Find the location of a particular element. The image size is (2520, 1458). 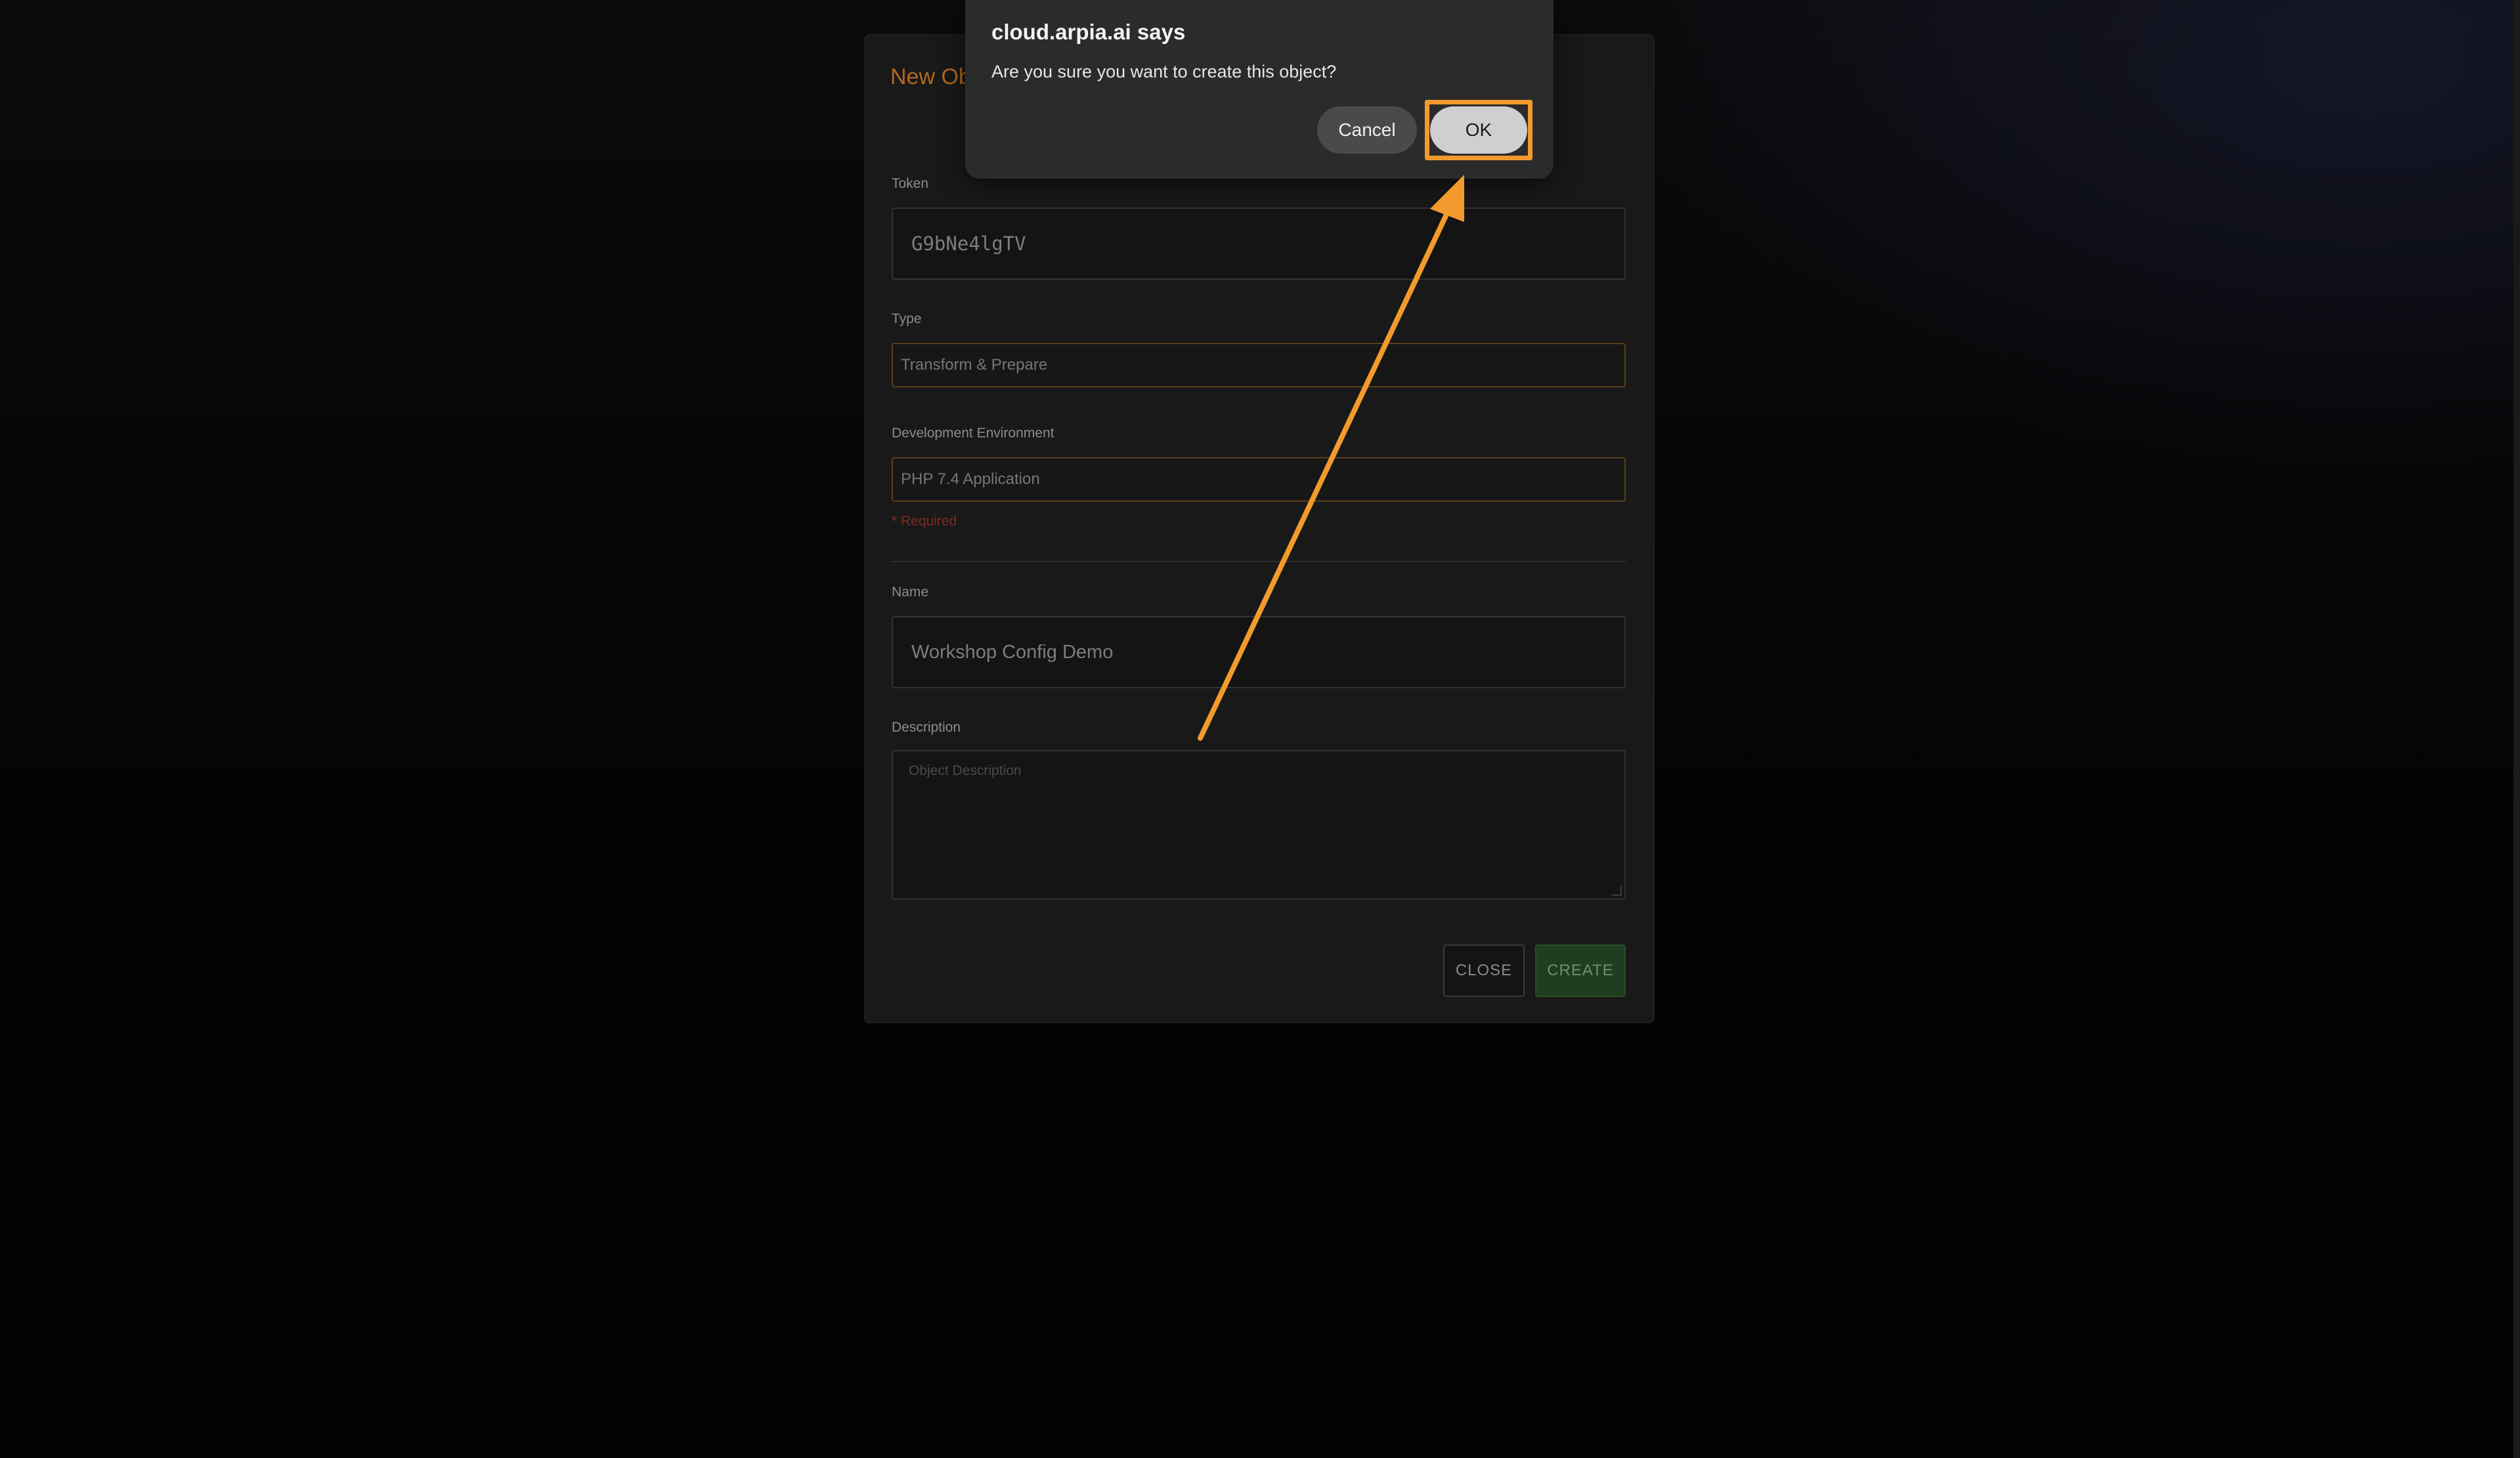

required-note: * Required is located at coordinates (924, 521).